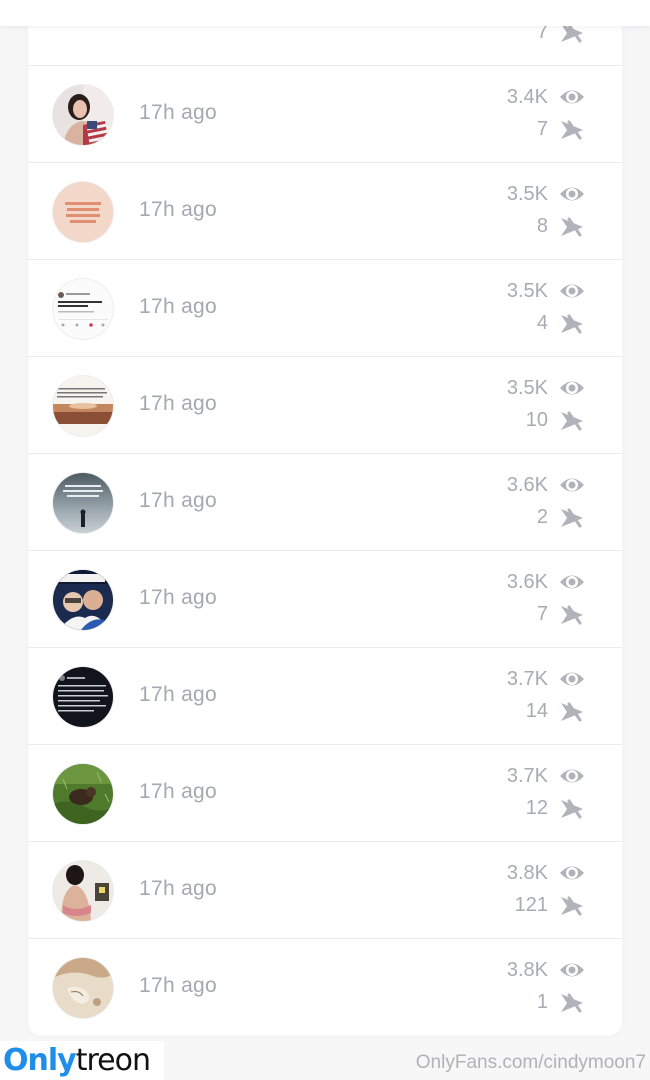  Describe the element at coordinates (325, 793) in the screenshot. I see `list-item: 17h ago 3.7K 12` at that location.